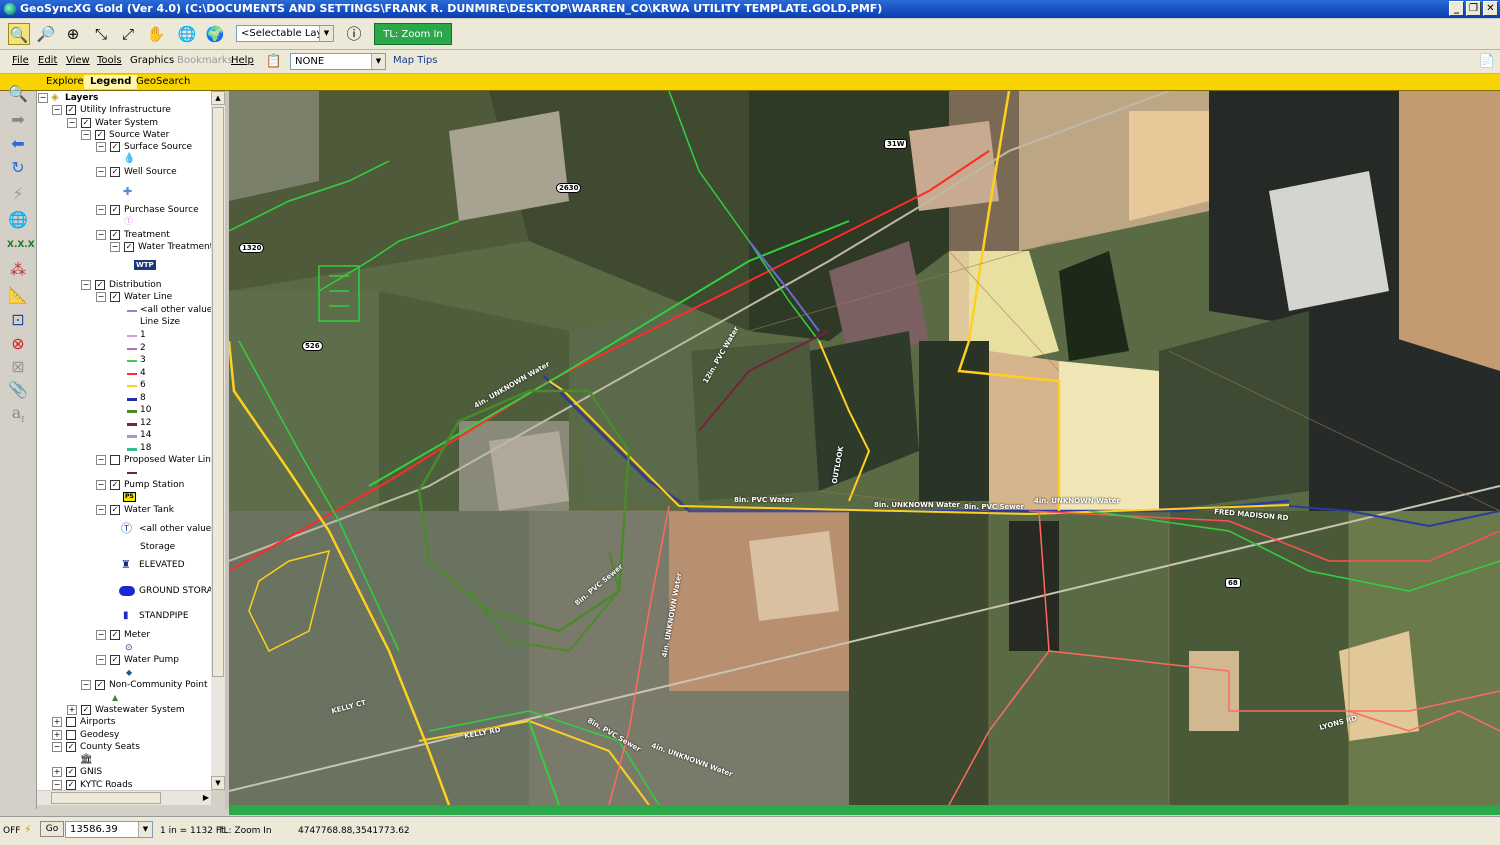 Image resolution: width=1500 pixels, height=845 pixels. I want to click on county-seats-checkbox: ✓, so click(71, 747).